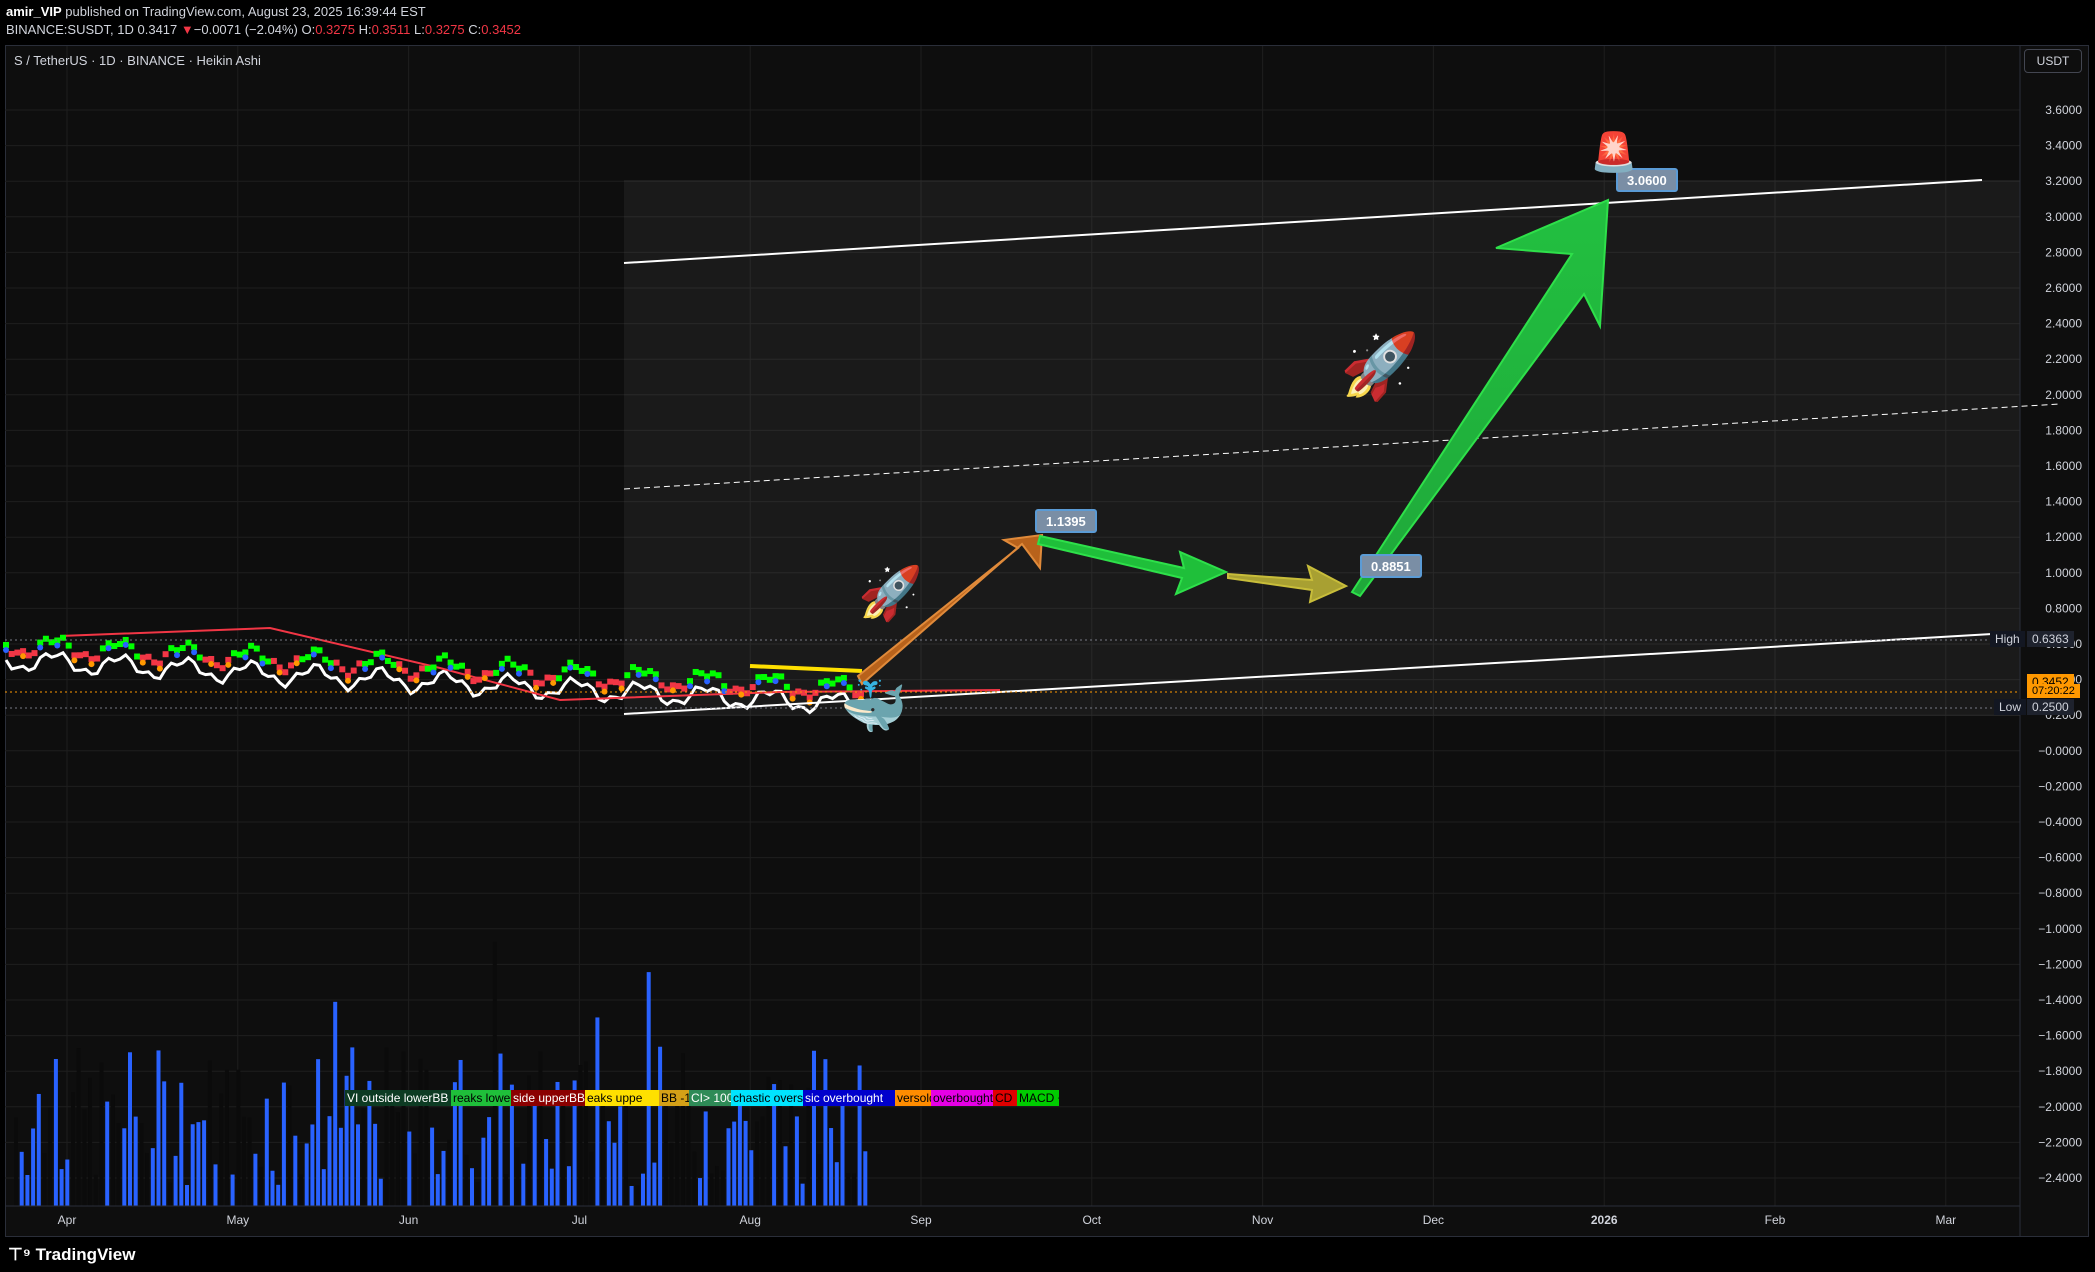 This screenshot has width=2095, height=1272. I want to click on signal-label: BB -100, so click(674, 1098).